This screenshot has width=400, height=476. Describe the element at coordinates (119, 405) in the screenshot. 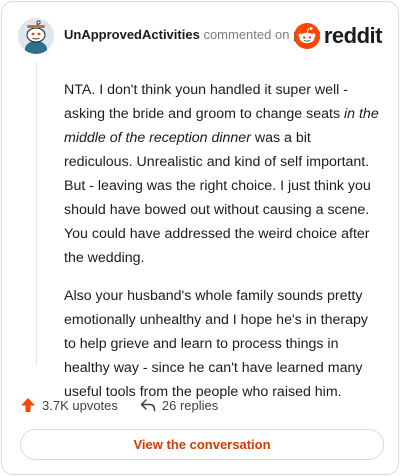

I see `comment-actions: 3.7K upvotes 26 replies` at that location.